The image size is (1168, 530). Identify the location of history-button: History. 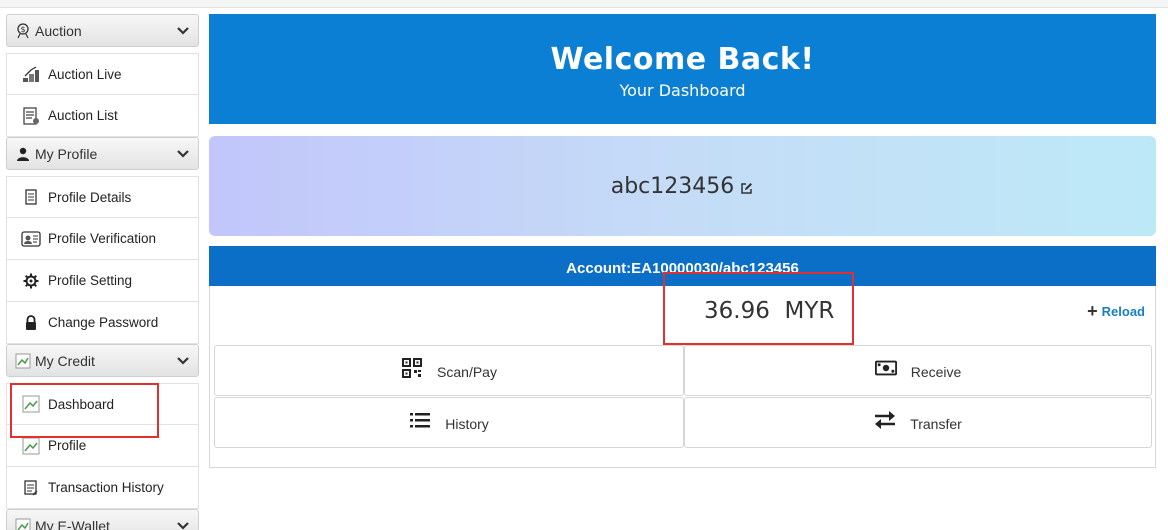
(449, 422).